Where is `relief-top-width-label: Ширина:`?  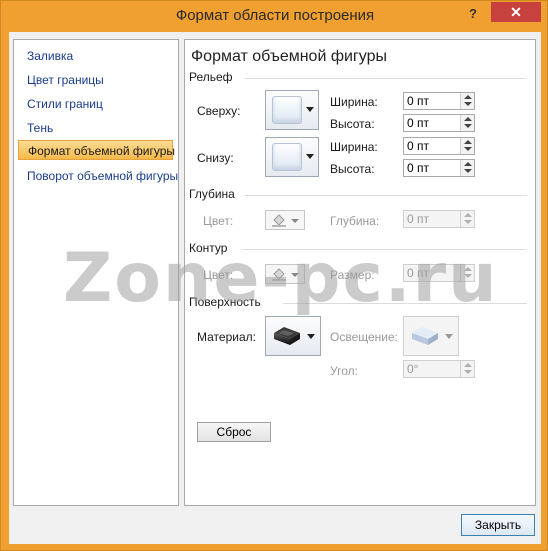
relief-top-width-label: Ширина: is located at coordinates (354, 102).